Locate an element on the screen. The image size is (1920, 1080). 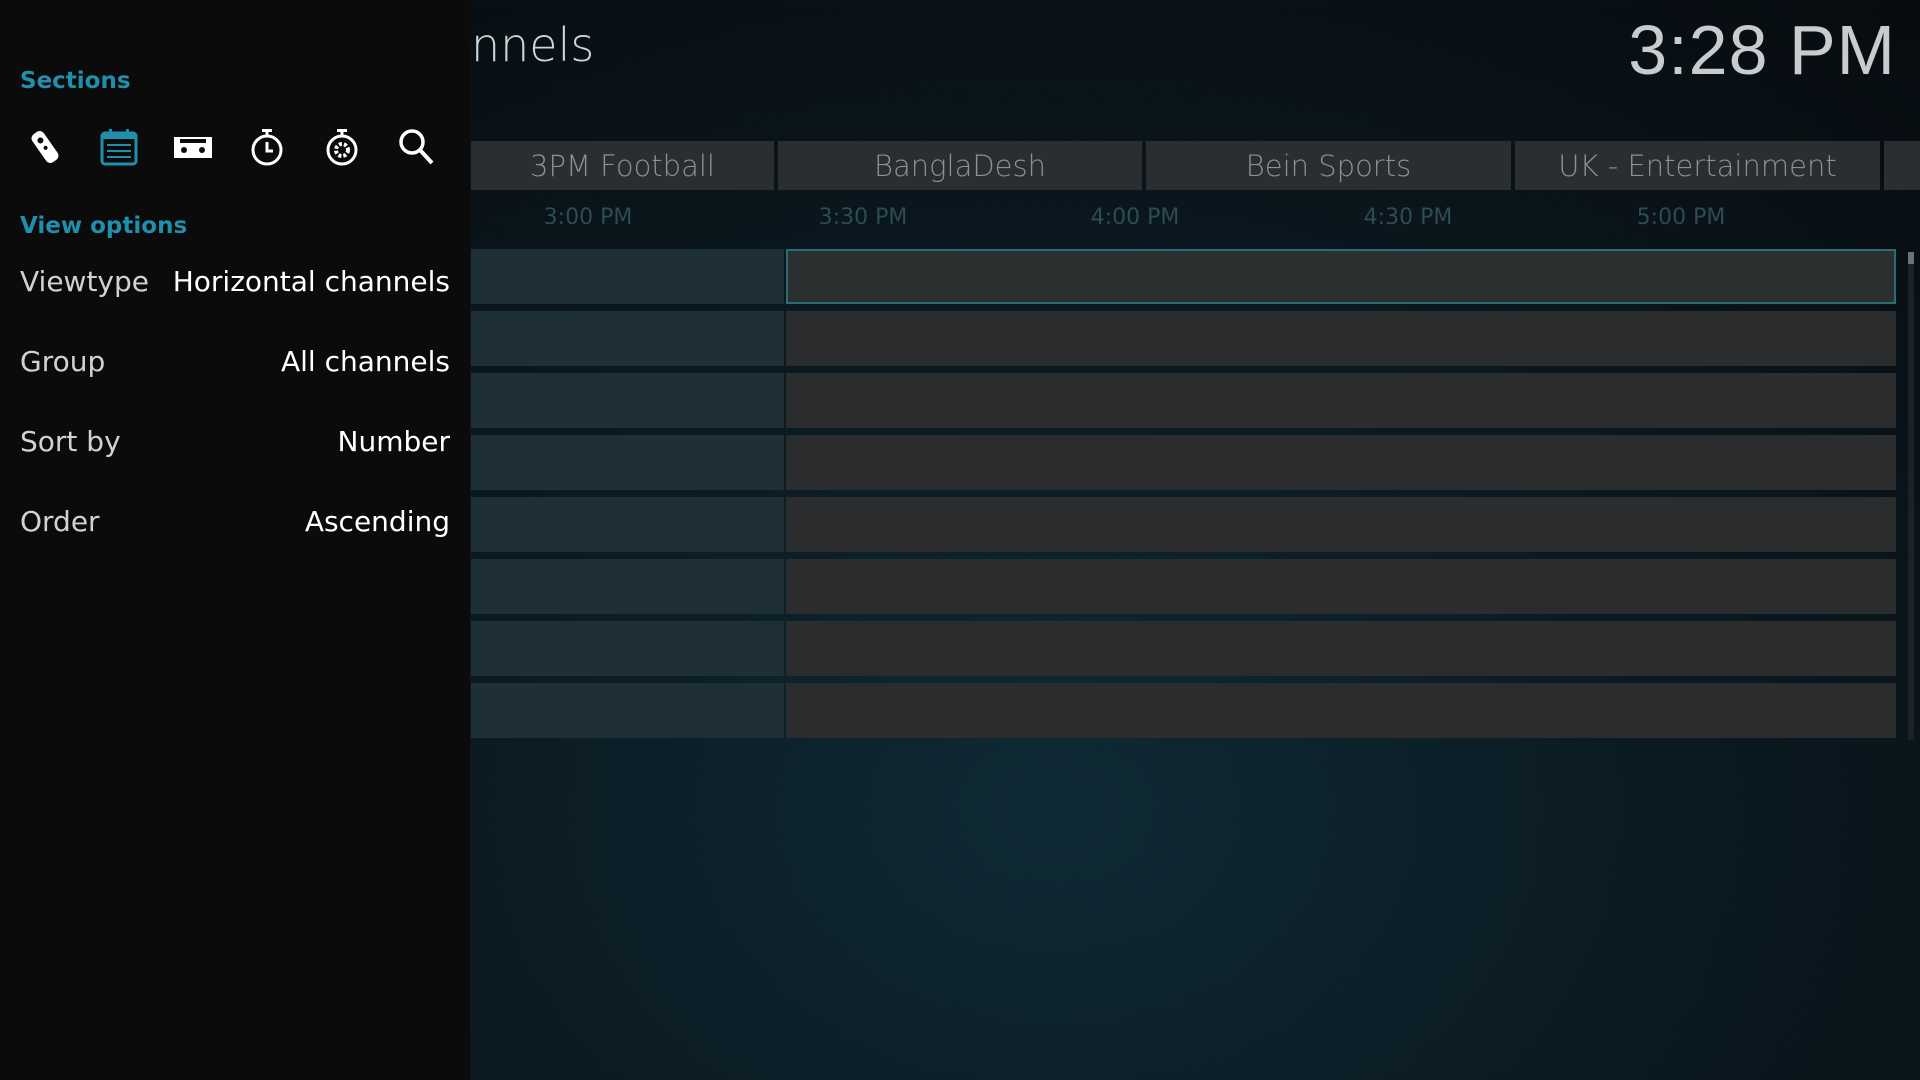
sections-heading: Sections is located at coordinates (75, 81).